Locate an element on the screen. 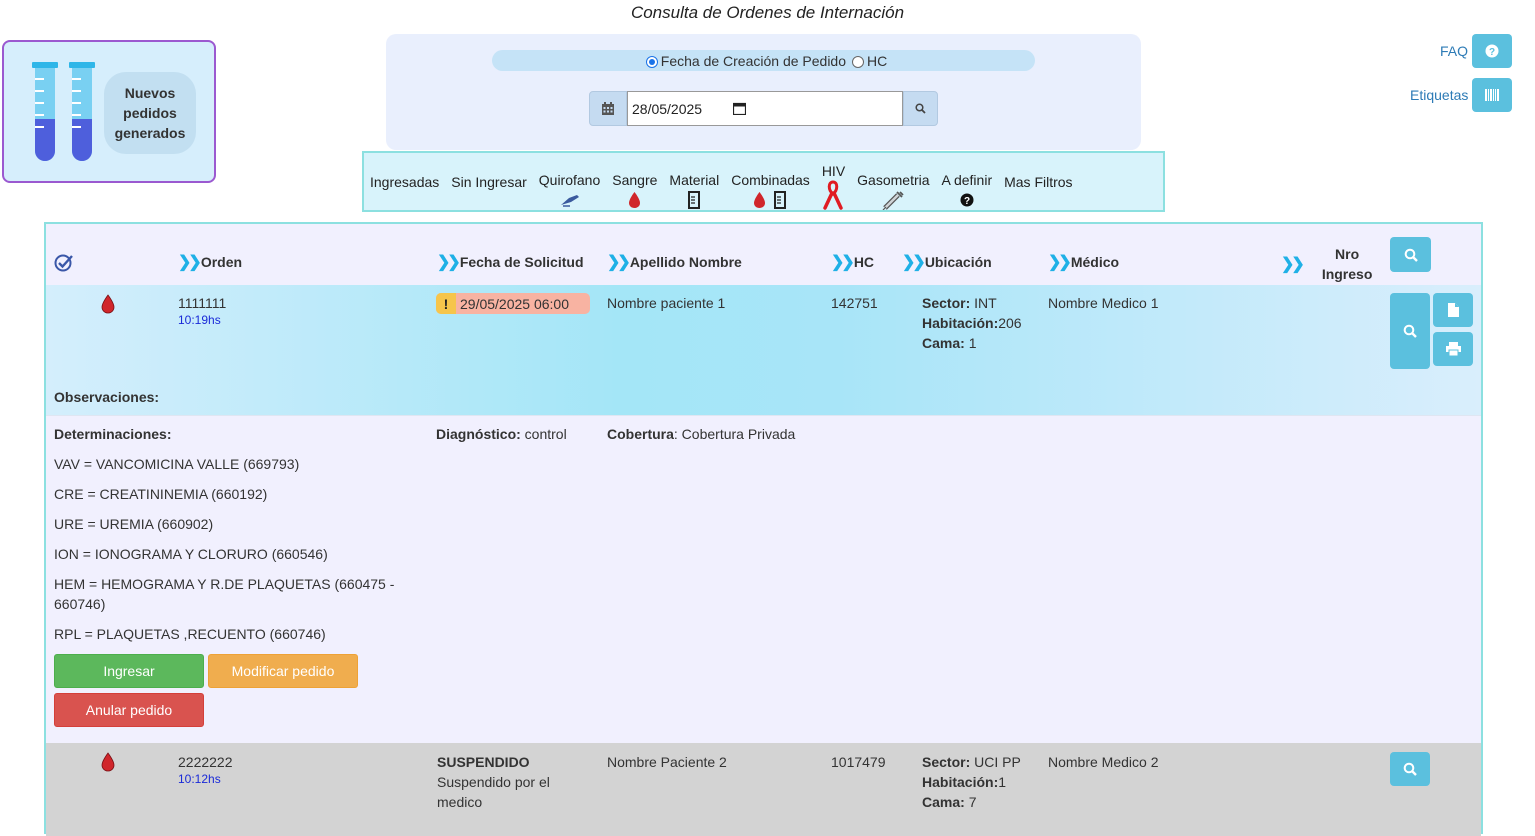 The width and height of the screenshot is (1535, 836). date-warning-badge: ! 29/05/2025 06:00 is located at coordinates (513, 303).